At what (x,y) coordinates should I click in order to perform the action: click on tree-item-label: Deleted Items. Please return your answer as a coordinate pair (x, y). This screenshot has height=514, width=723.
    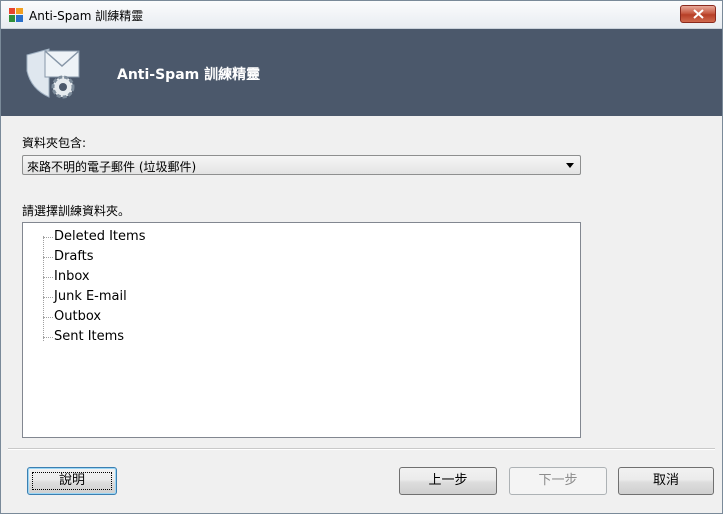
    Looking at the image, I should click on (100, 236).